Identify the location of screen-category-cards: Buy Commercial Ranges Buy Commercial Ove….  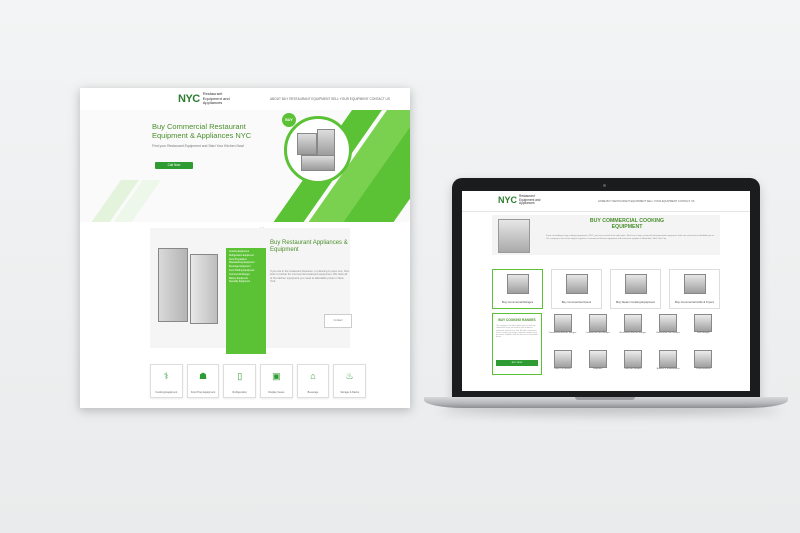
(606, 289).